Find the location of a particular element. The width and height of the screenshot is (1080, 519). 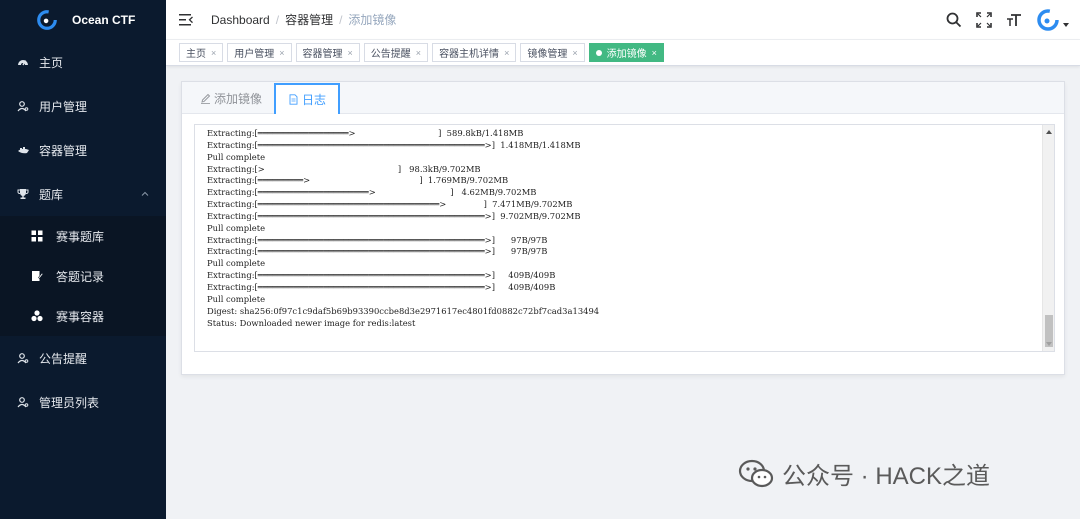

tag-label: 添加镜像 is located at coordinates (626, 54).